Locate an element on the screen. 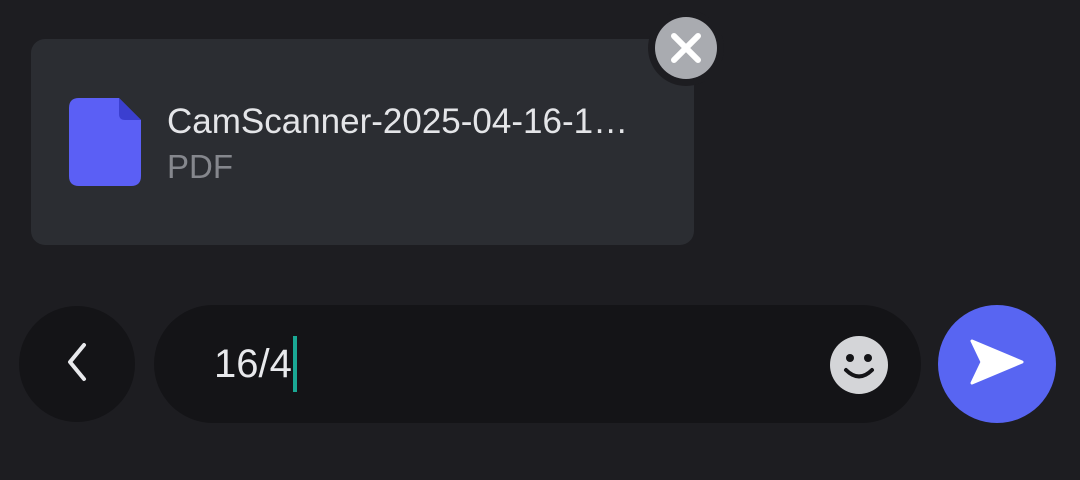 This screenshot has height=480, width=1080. smiley-icon is located at coordinates (859, 365).